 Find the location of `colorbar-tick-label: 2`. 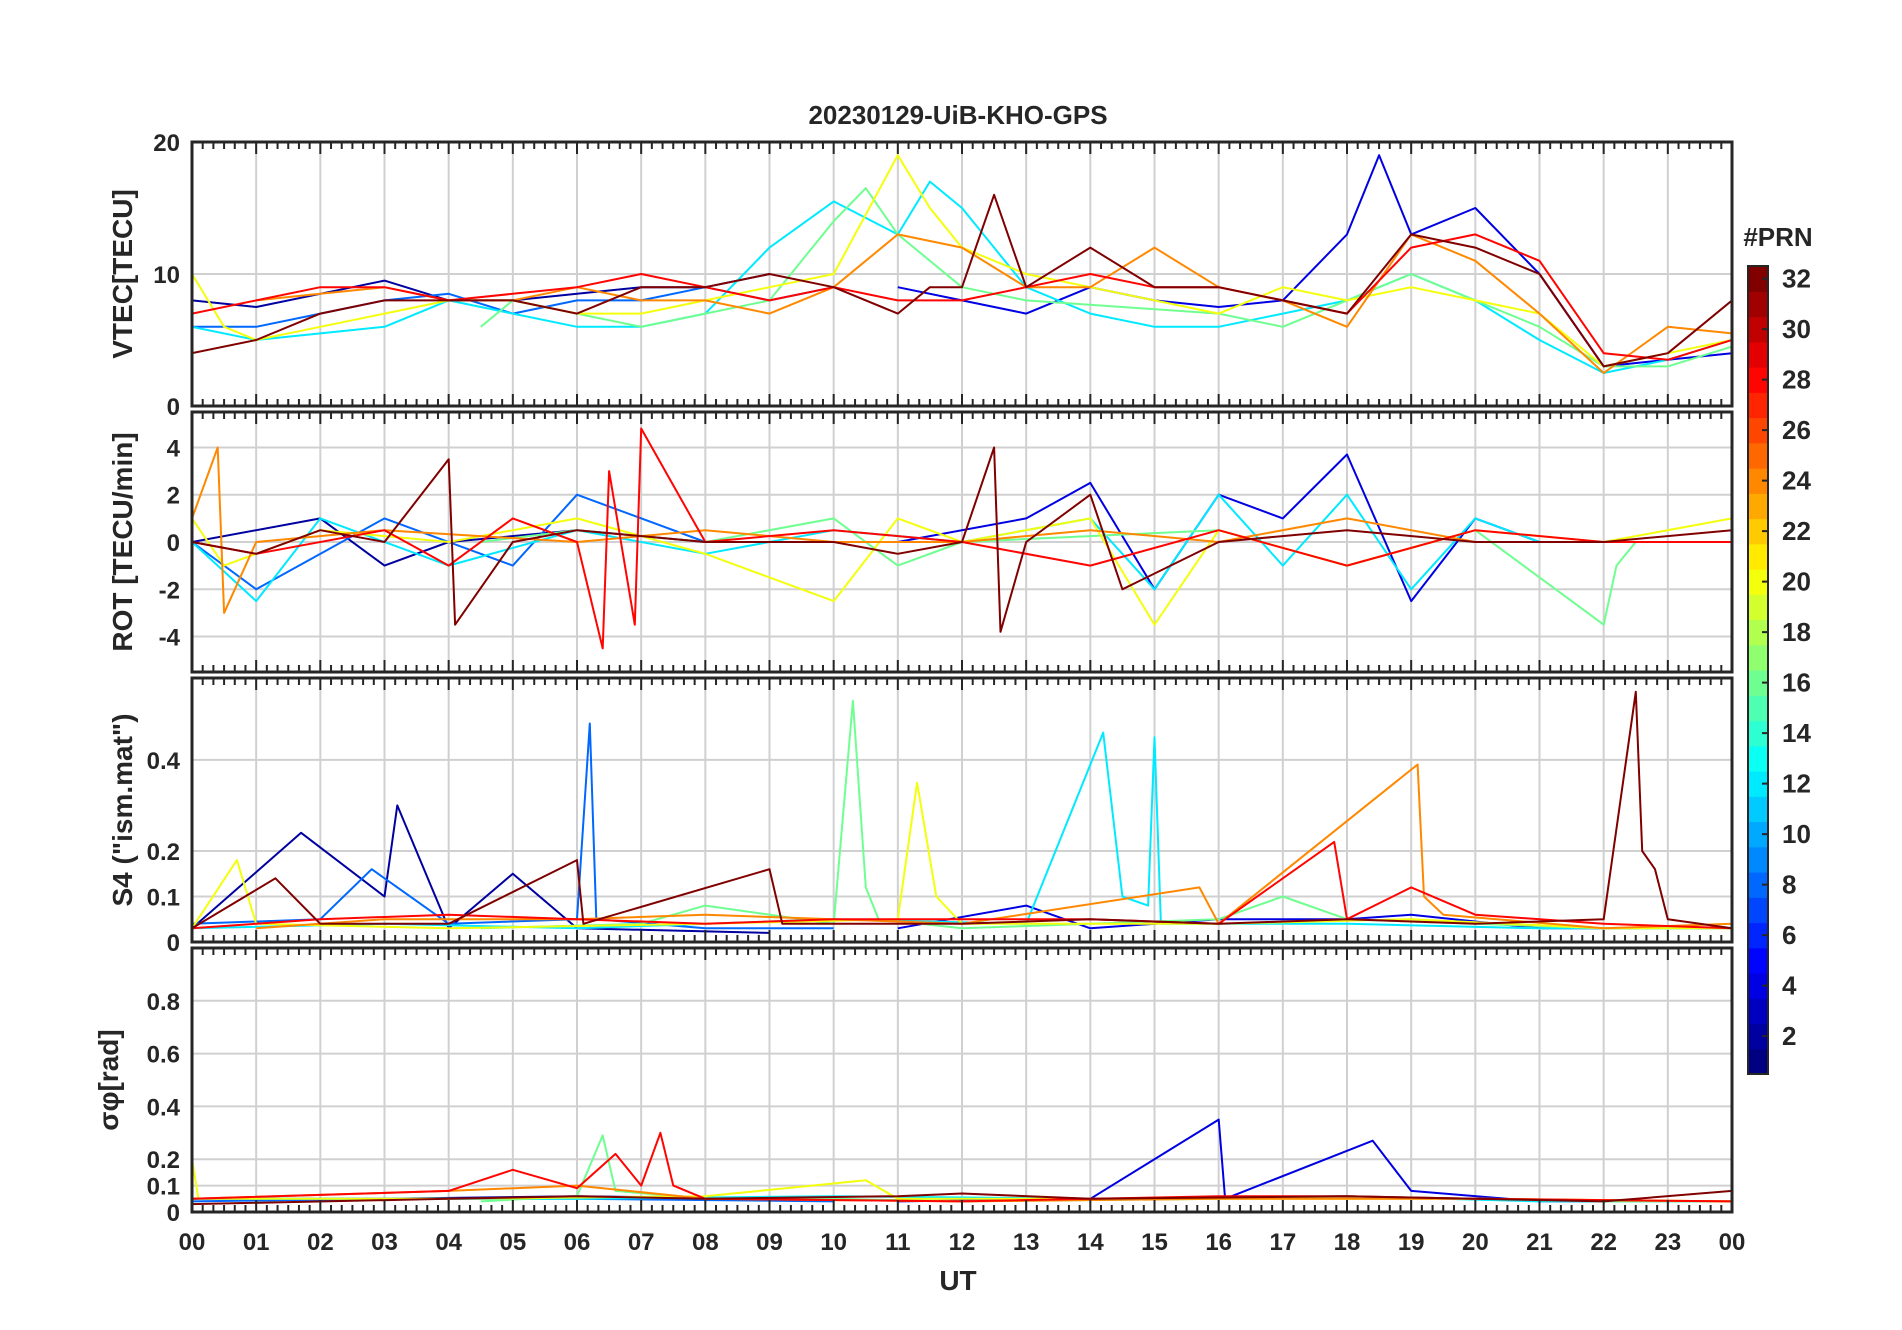

colorbar-tick-label: 2 is located at coordinates (1789, 1036).